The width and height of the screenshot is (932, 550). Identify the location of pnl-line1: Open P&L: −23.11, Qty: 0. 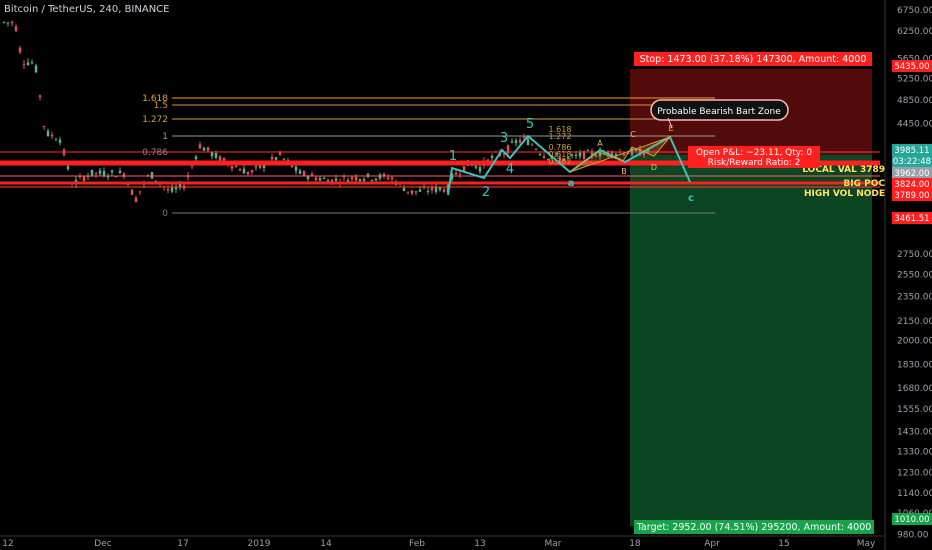
(754, 153).